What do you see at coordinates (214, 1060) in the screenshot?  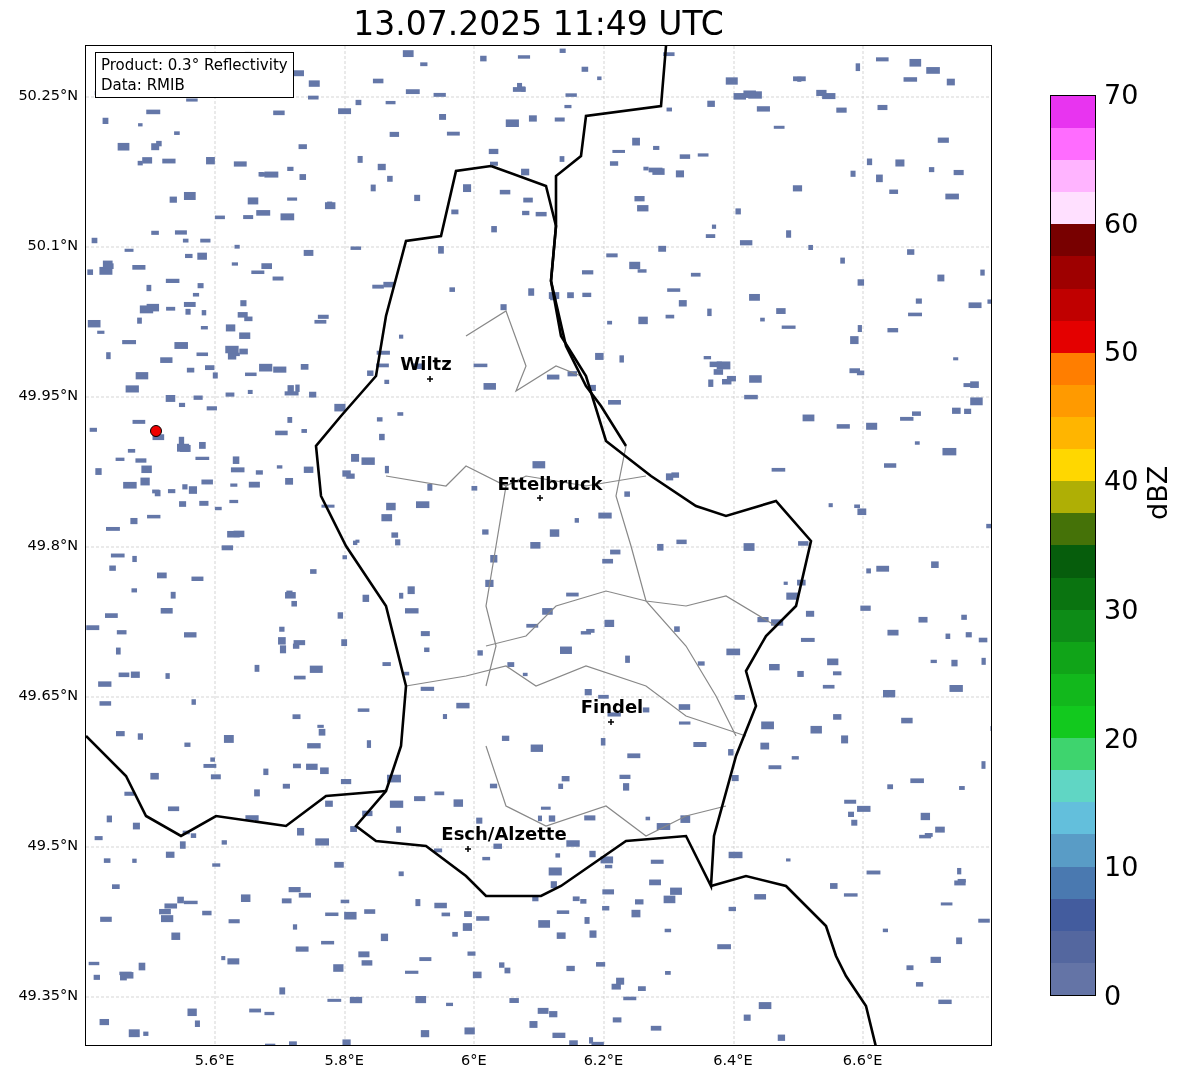 I see `longitude-label: 5.6°E` at bounding box center [214, 1060].